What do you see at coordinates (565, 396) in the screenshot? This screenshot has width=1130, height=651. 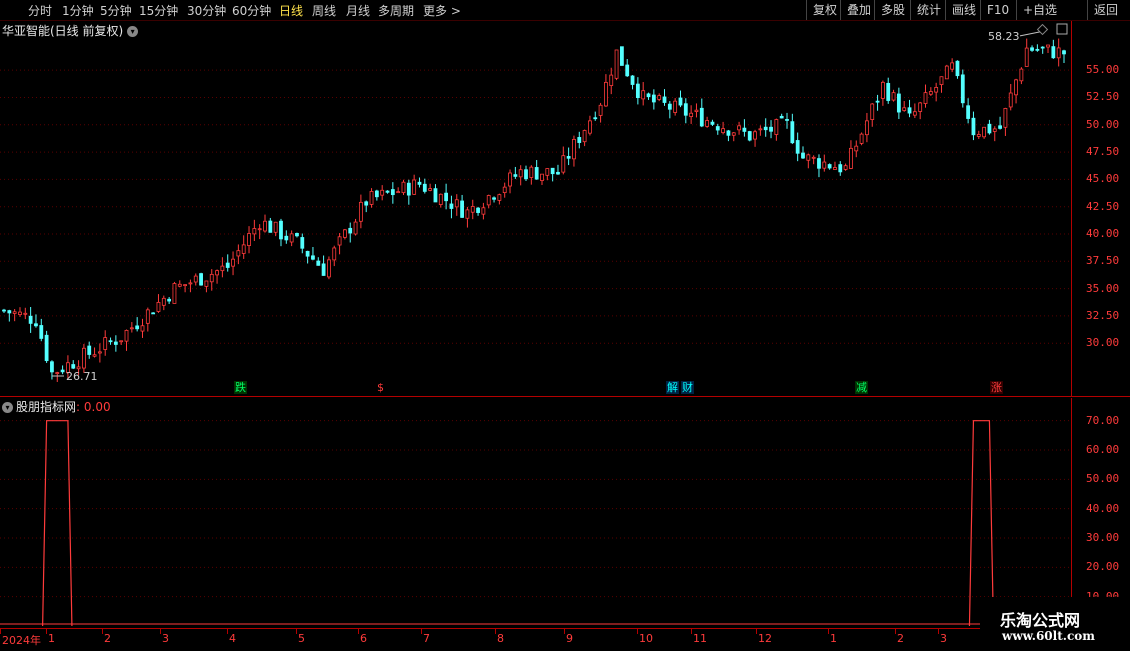 I see `panel-divider` at bounding box center [565, 396].